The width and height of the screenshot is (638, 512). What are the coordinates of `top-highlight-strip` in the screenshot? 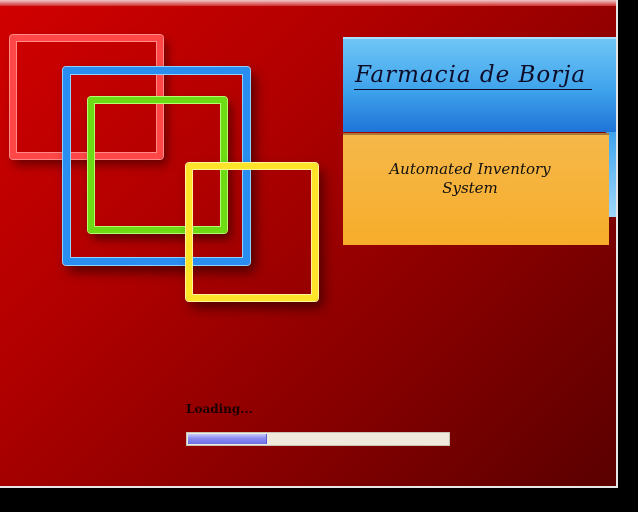 It's located at (308, 3).